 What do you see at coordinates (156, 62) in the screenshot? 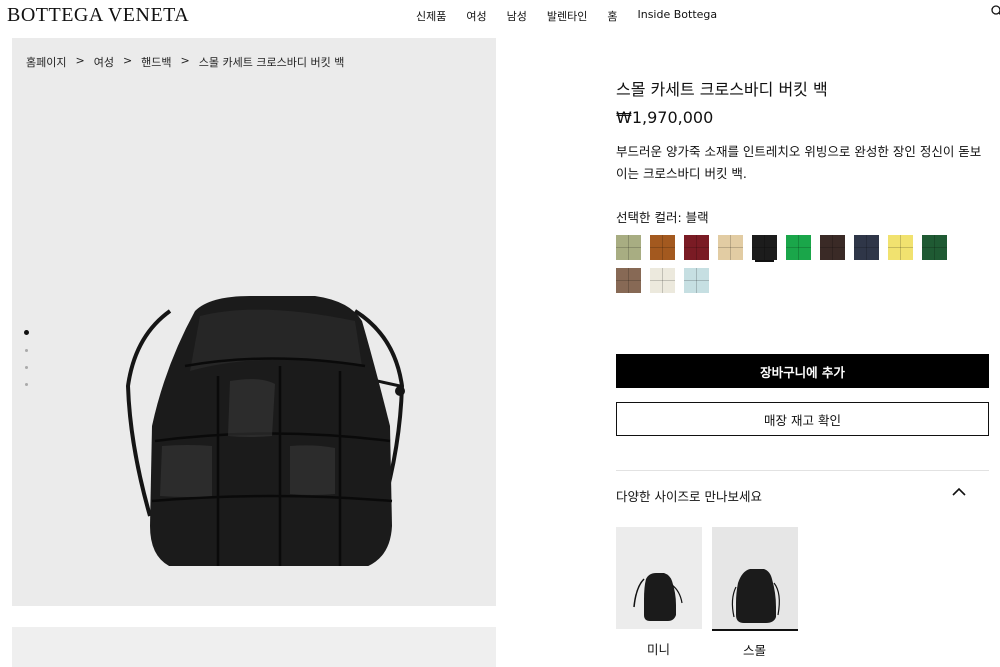
I see `breadcrumb-handbags: 핸드백` at bounding box center [156, 62].